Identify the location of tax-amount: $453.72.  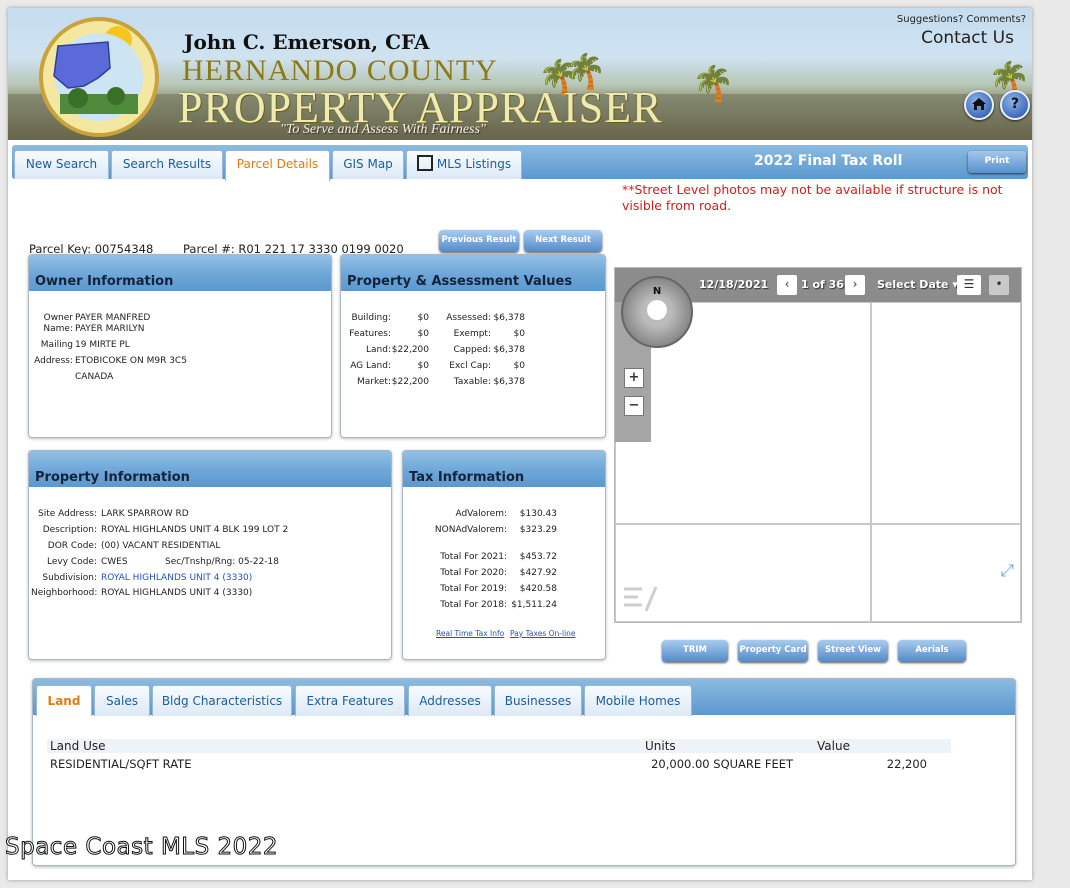
(538, 557).